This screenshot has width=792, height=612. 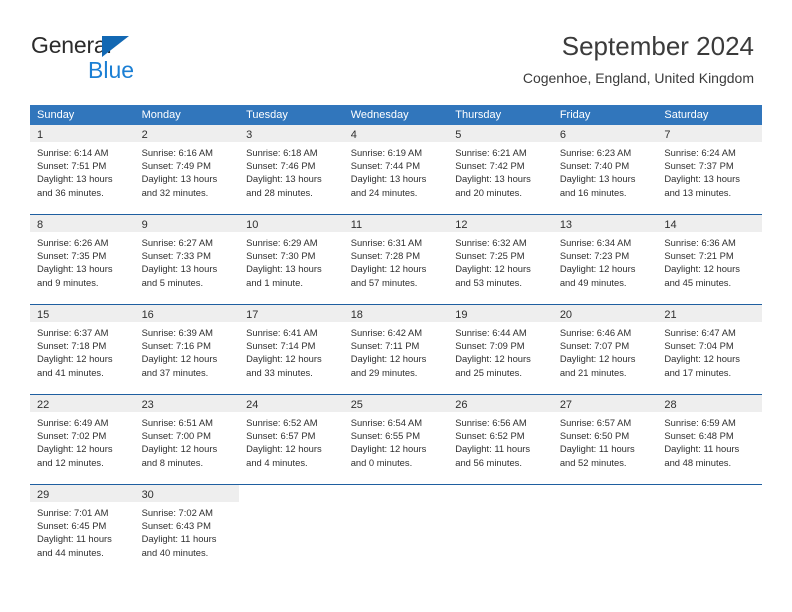 What do you see at coordinates (177, 512) in the screenshot?
I see `sunrise-text: Sunrise: 7:02 AM` at bounding box center [177, 512].